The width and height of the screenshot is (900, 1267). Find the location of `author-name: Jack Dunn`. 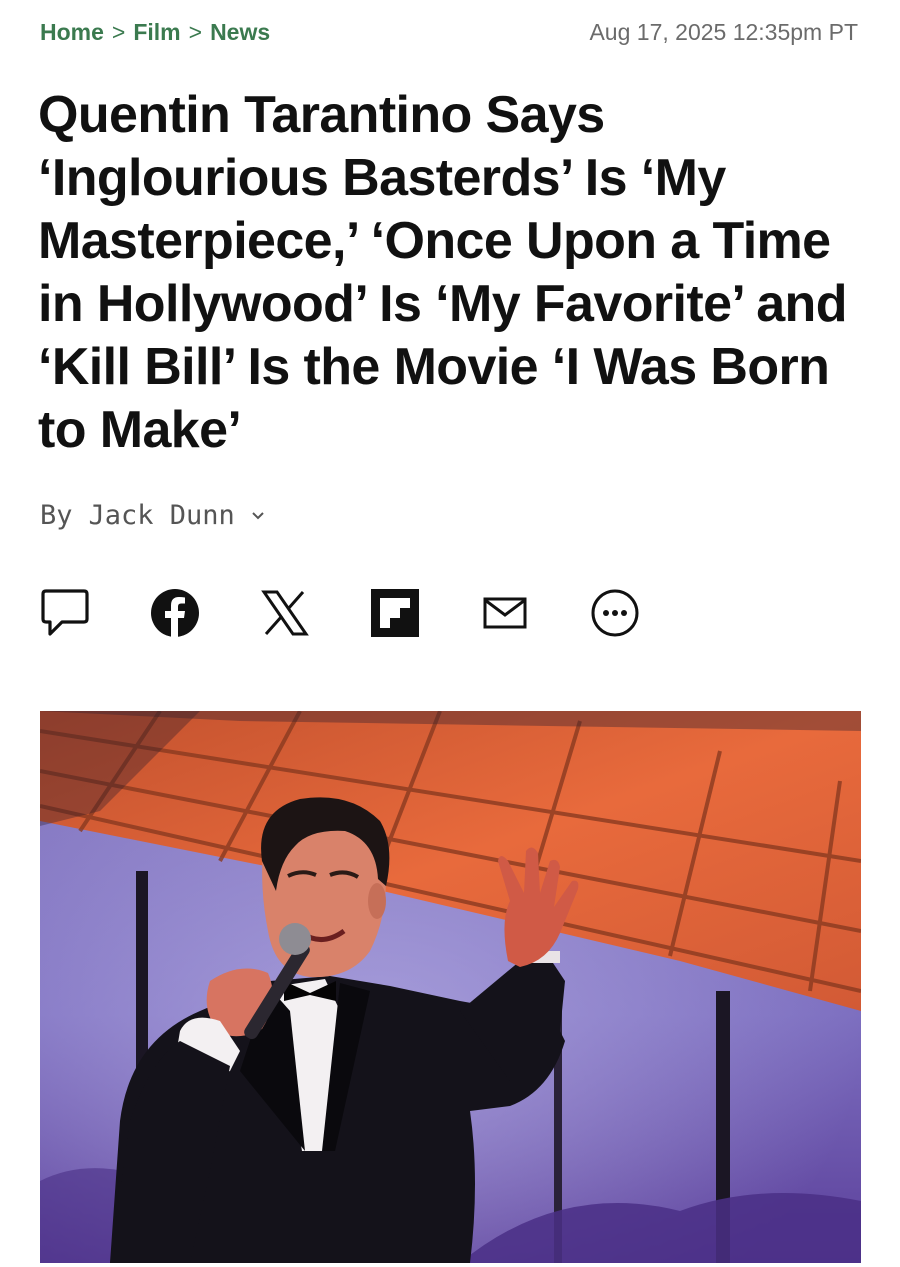

author-name: Jack Dunn is located at coordinates (162, 515).